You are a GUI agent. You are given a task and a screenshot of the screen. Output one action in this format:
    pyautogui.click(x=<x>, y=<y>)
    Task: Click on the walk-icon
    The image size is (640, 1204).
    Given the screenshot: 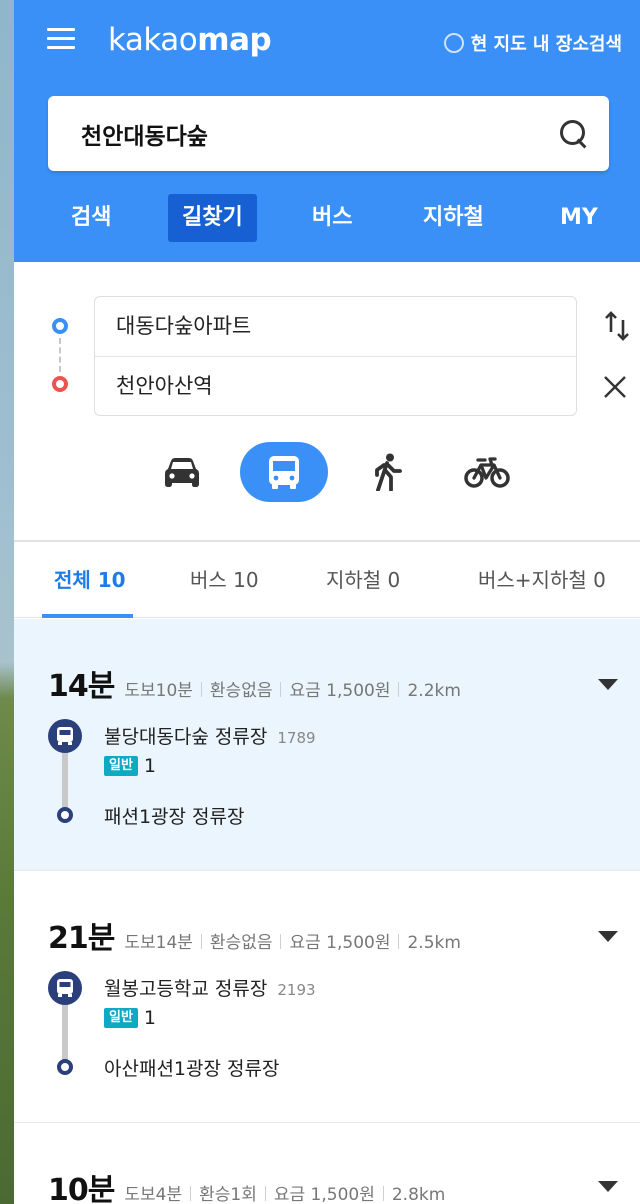 What is the action you would take?
    pyautogui.click(x=388, y=472)
    